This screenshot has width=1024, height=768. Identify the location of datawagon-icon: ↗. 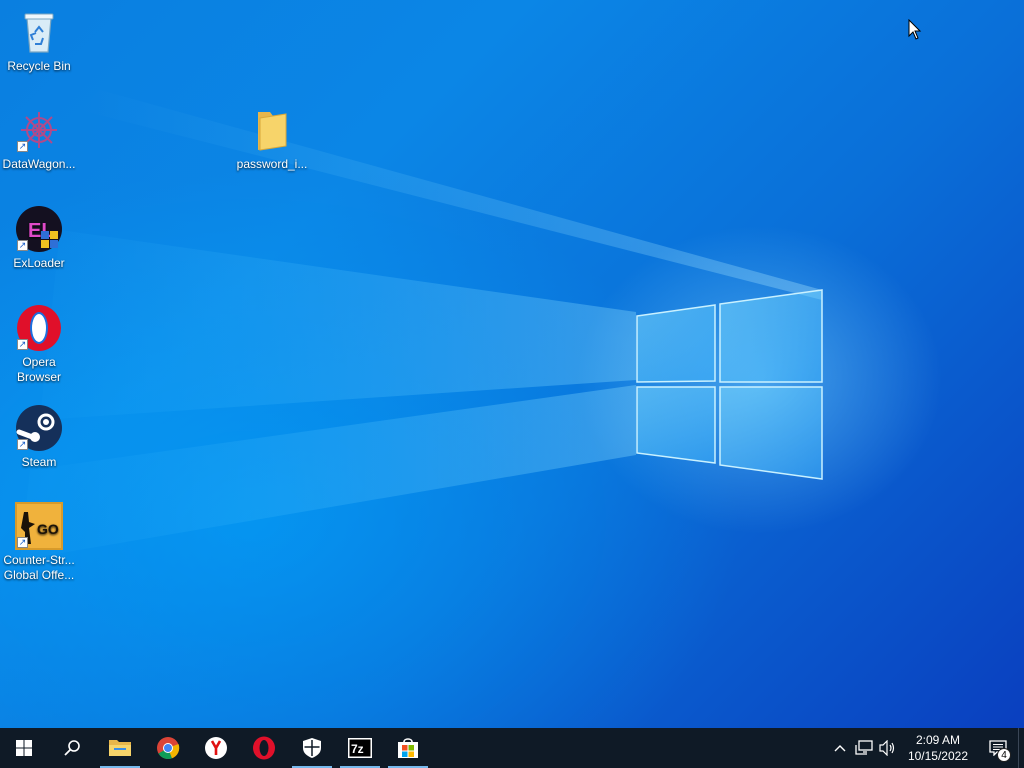
(39, 130).